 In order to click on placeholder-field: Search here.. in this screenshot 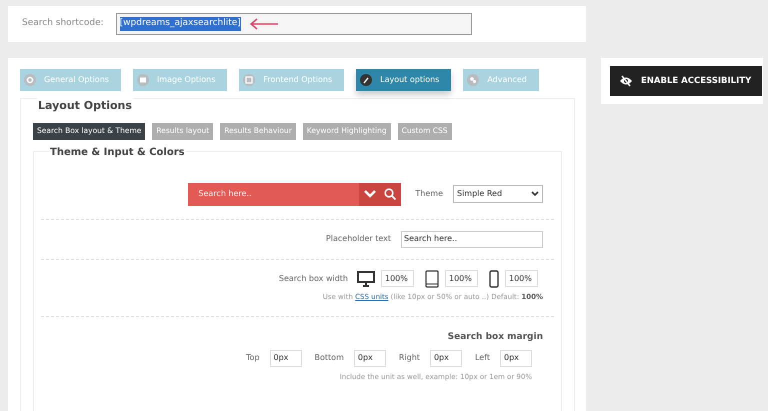, I will do `click(472, 239)`.